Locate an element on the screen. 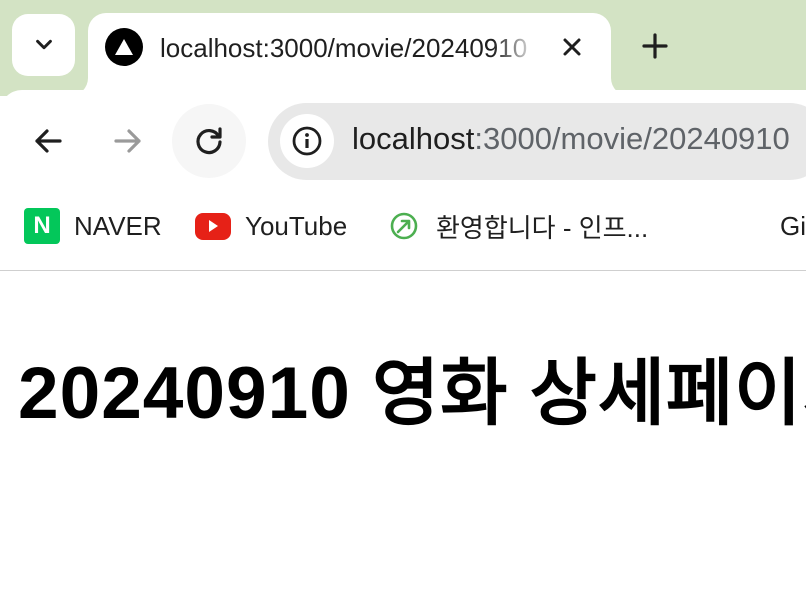  tab-search-button is located at coordinates (43, 45).